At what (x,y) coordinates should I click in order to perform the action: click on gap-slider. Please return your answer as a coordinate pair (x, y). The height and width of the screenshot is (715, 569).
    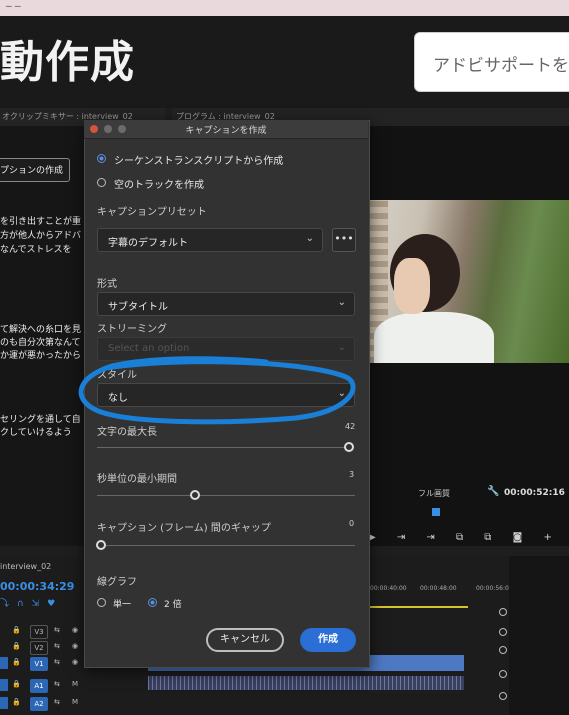
    Looking at the image, I should click on (101, 545).